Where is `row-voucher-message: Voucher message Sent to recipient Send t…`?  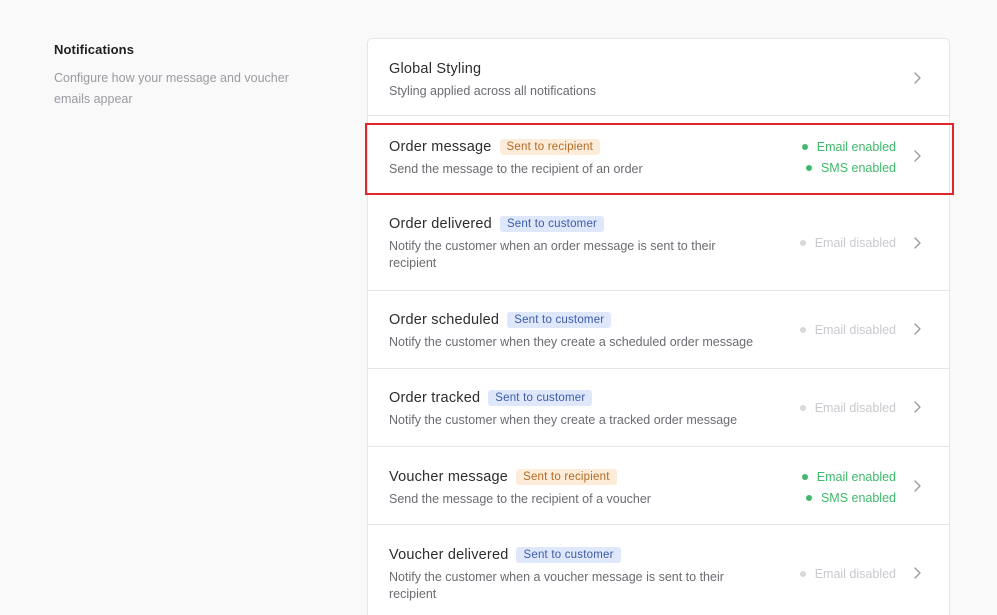 row-voucher-message: Voucher message Sent to recipient Send t… is located at coordinates (658, 486).